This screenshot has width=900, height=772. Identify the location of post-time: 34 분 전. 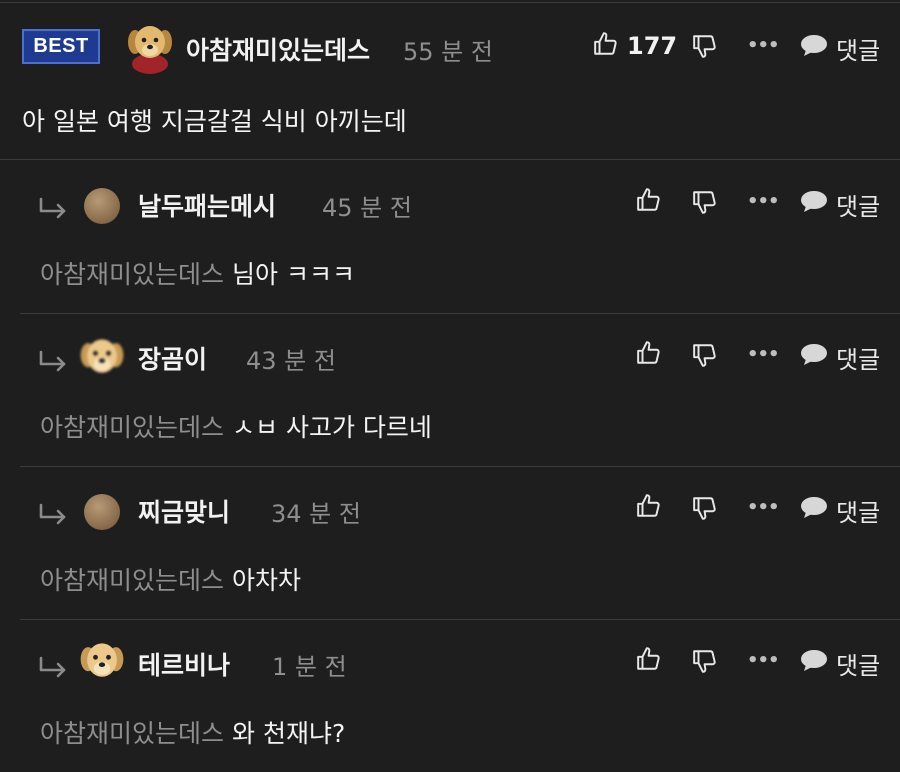
(316, 514).